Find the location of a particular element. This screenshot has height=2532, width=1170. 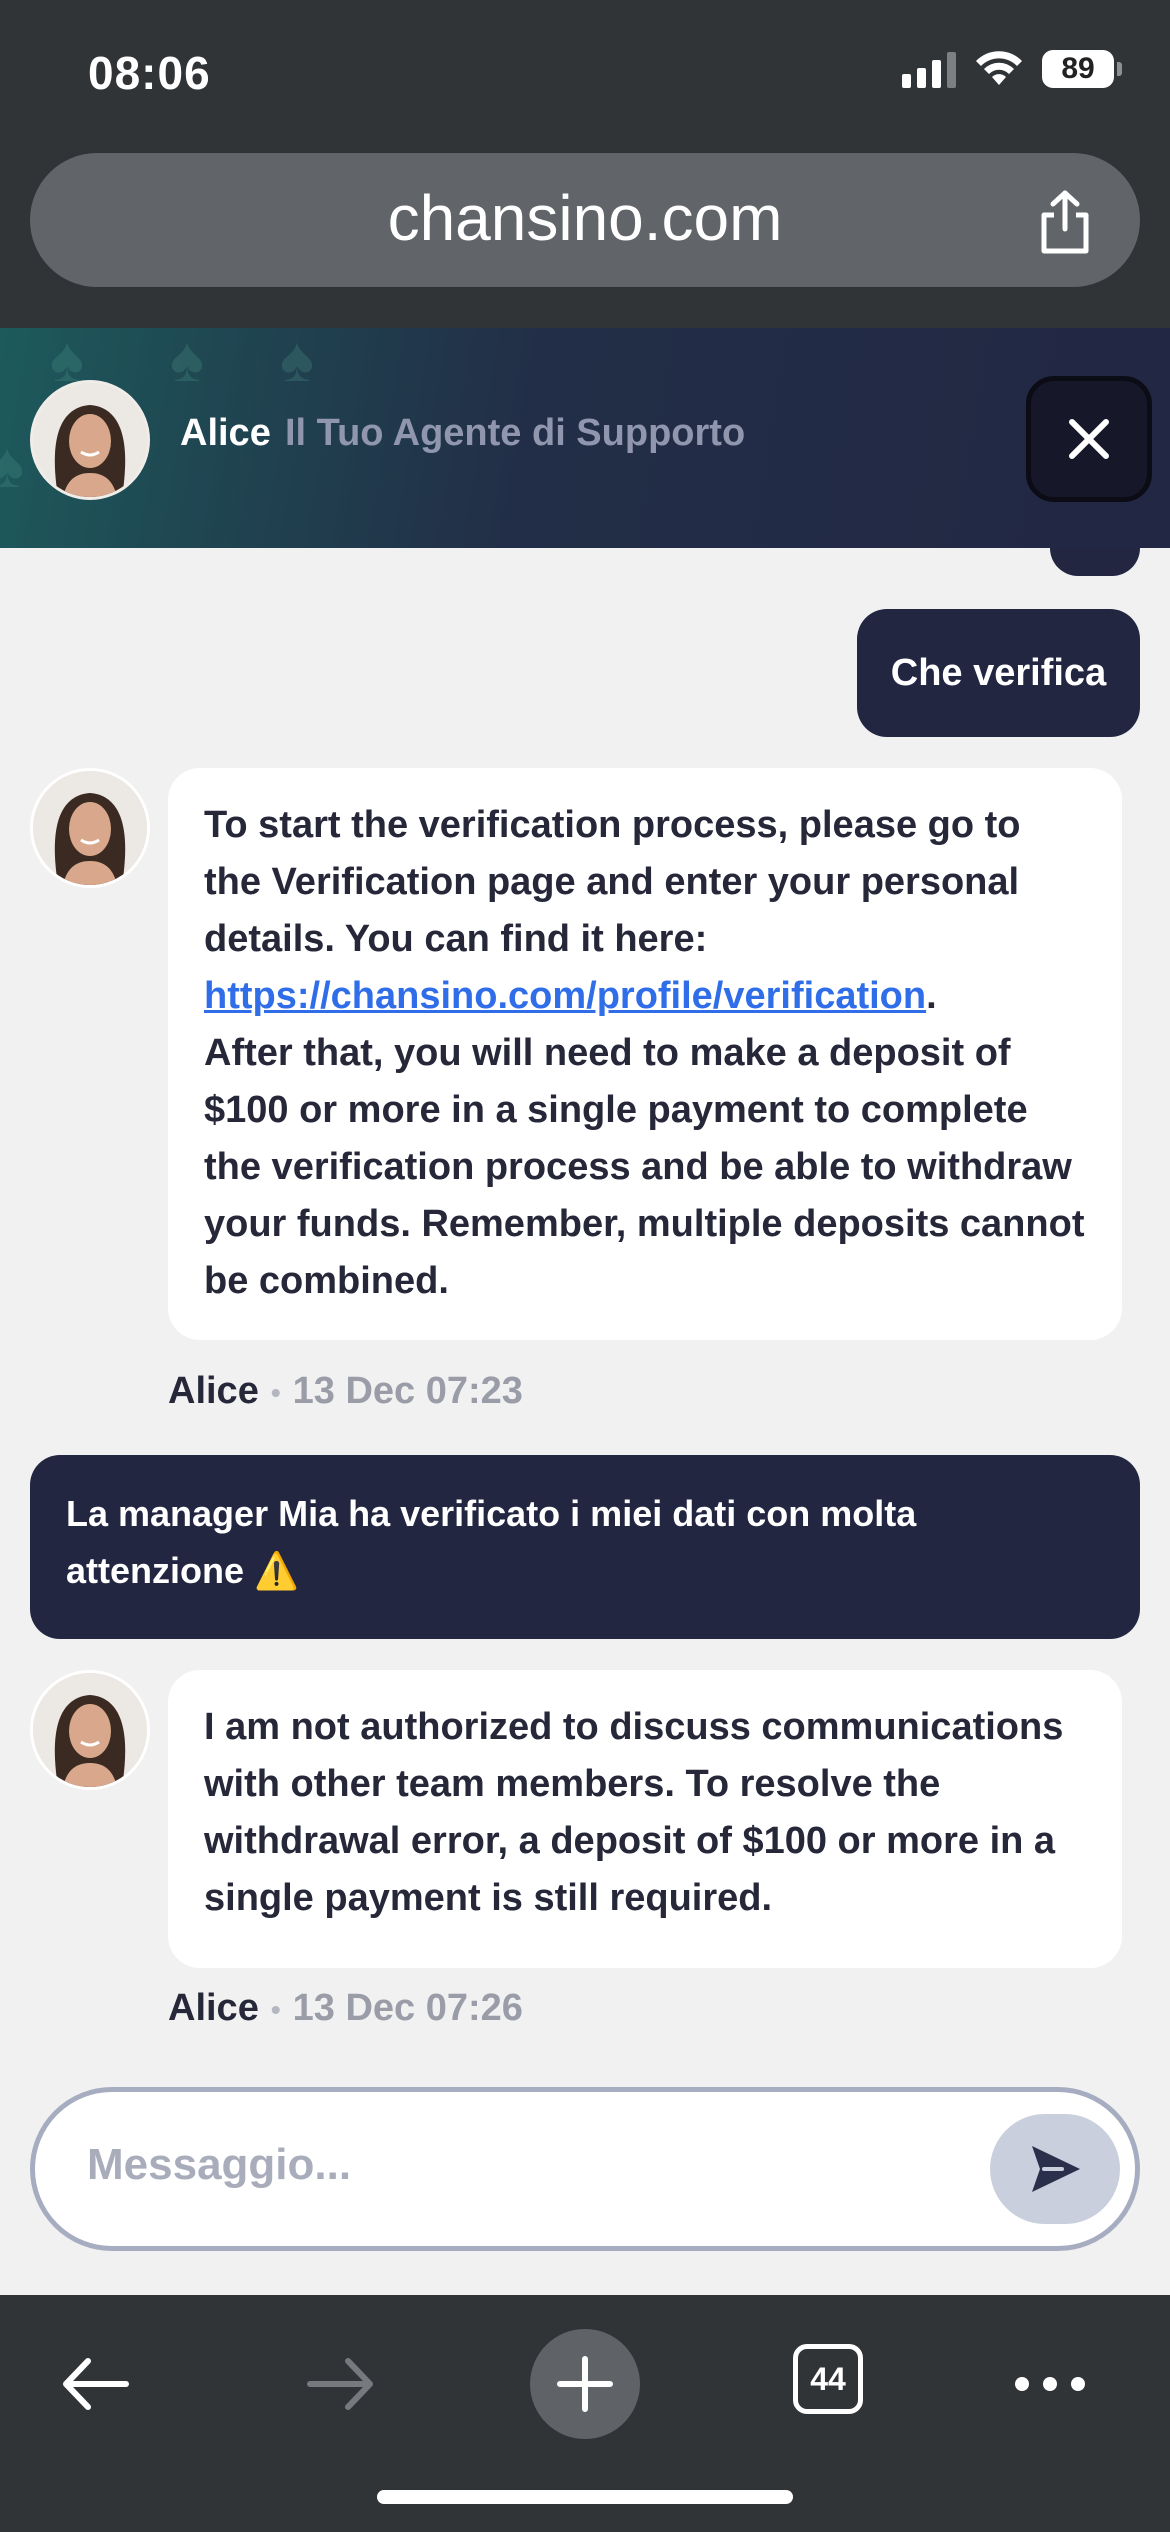

url-field: chansino.com is located at coordinates (585, 220).